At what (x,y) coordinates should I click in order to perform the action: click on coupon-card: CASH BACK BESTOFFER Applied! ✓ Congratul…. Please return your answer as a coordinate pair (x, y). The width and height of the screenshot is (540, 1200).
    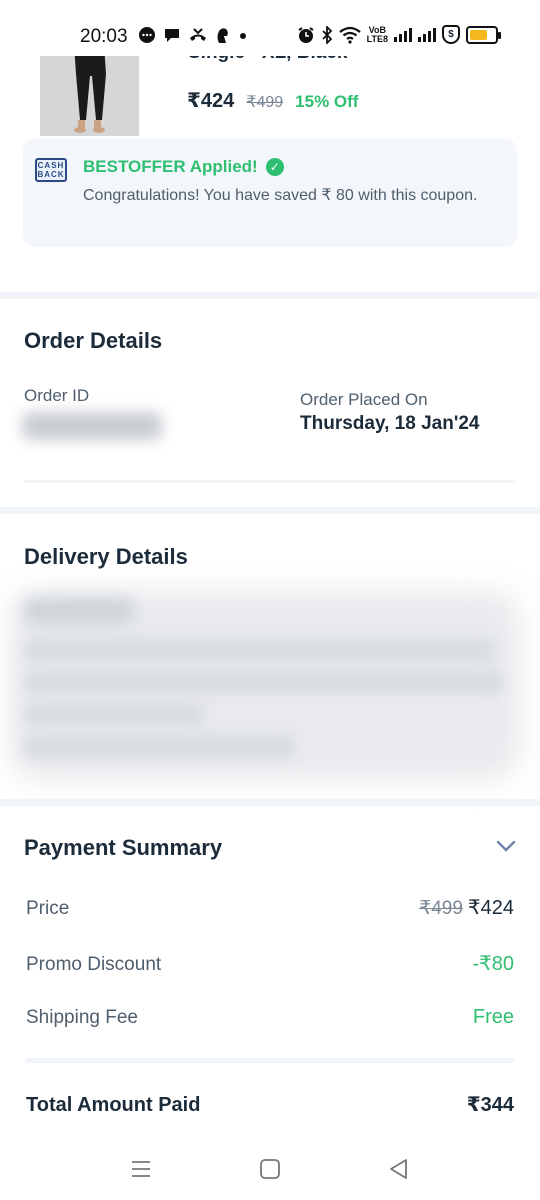
    Looking at the image, I should click on (270, 193).